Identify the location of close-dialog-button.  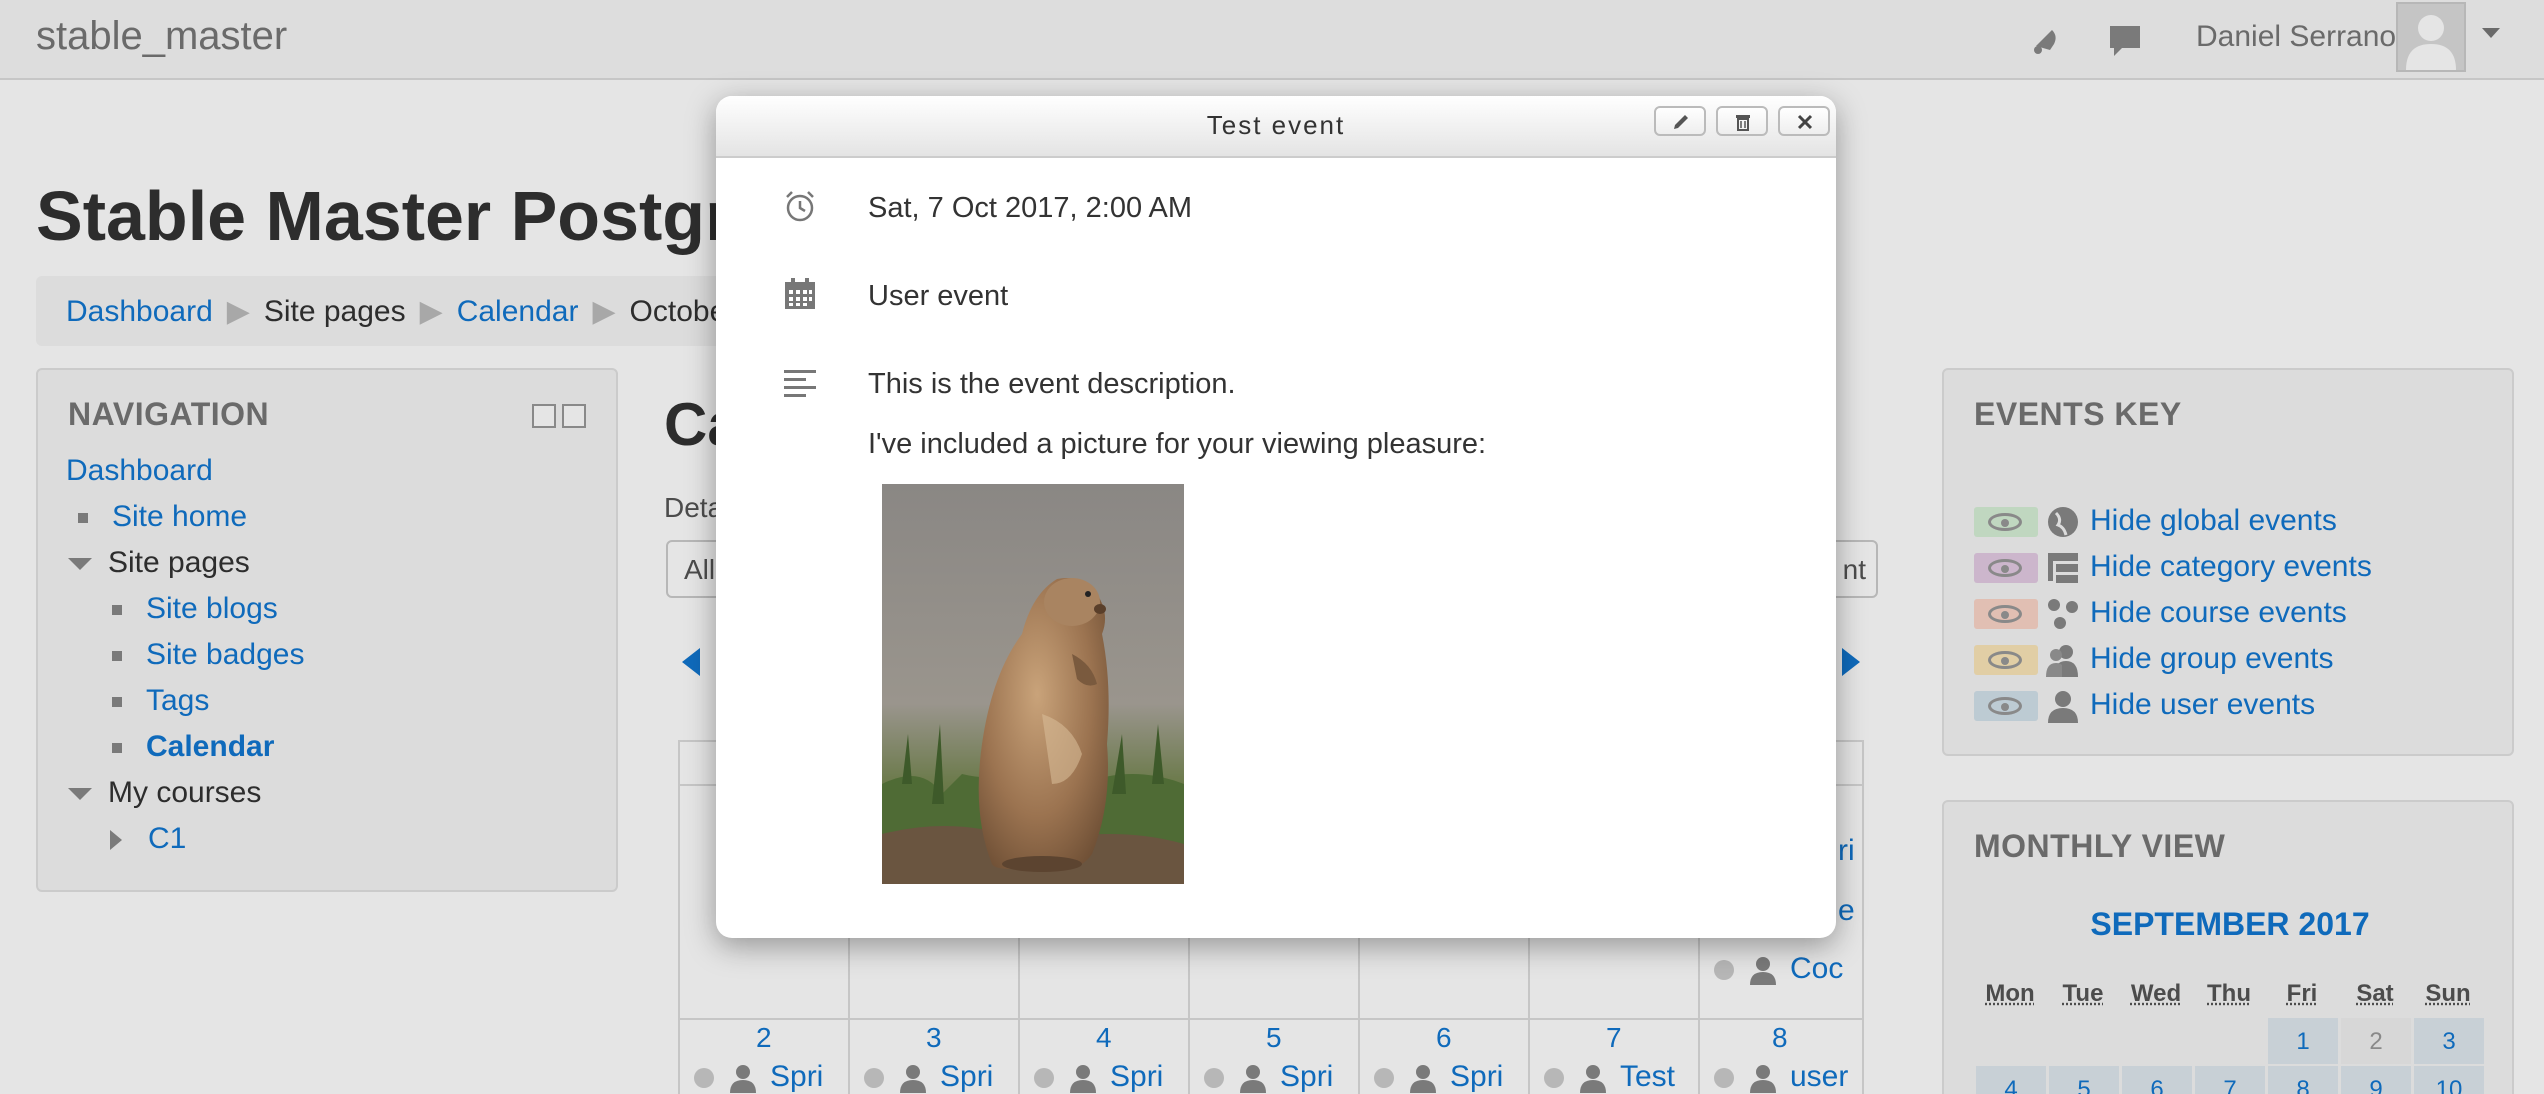
(1804, 121).